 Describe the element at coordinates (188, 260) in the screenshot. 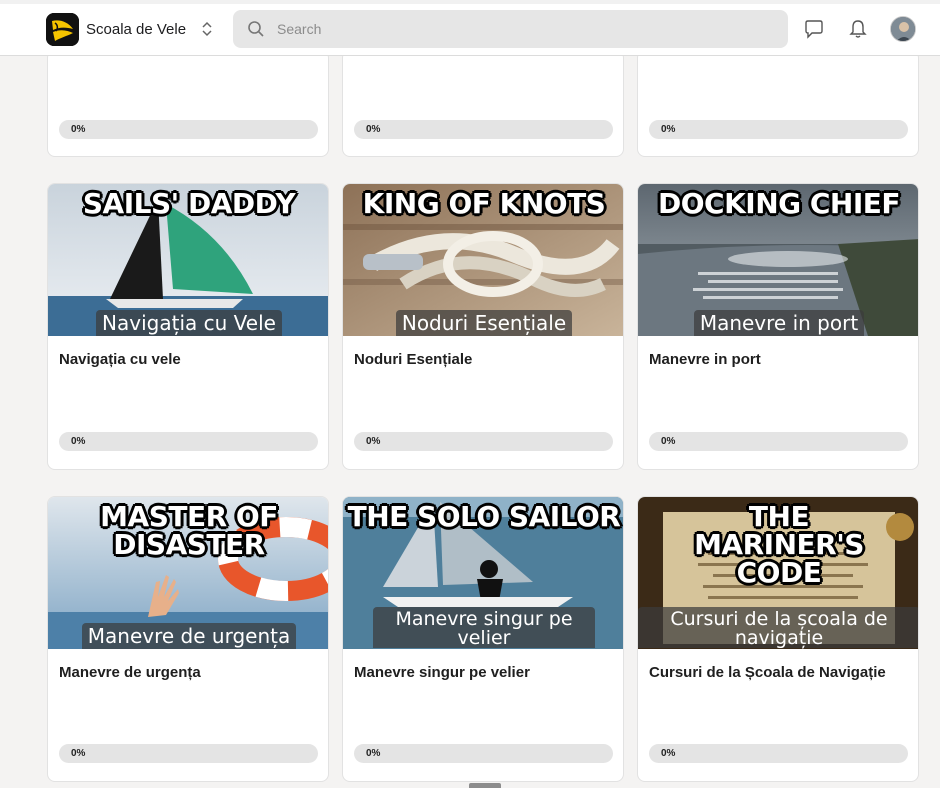

I see `course-thumbnail: SAILS' DADDY Navigația cu Vele` at that location.